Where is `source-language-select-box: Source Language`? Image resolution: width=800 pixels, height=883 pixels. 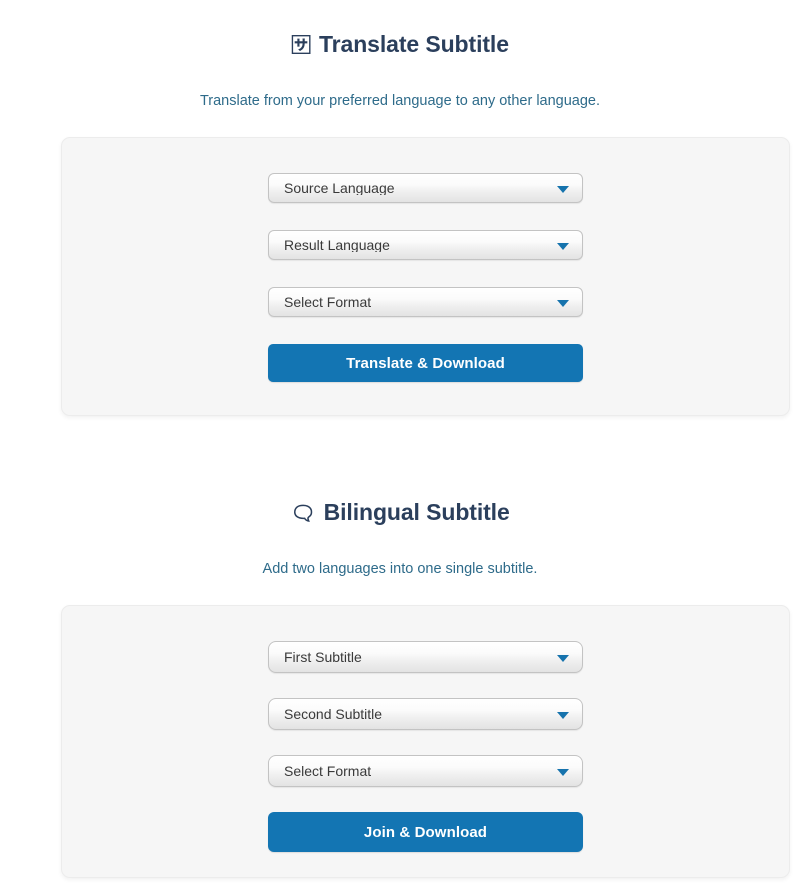
source-language-select-box: Source Language is located at coordinates (425, 188).